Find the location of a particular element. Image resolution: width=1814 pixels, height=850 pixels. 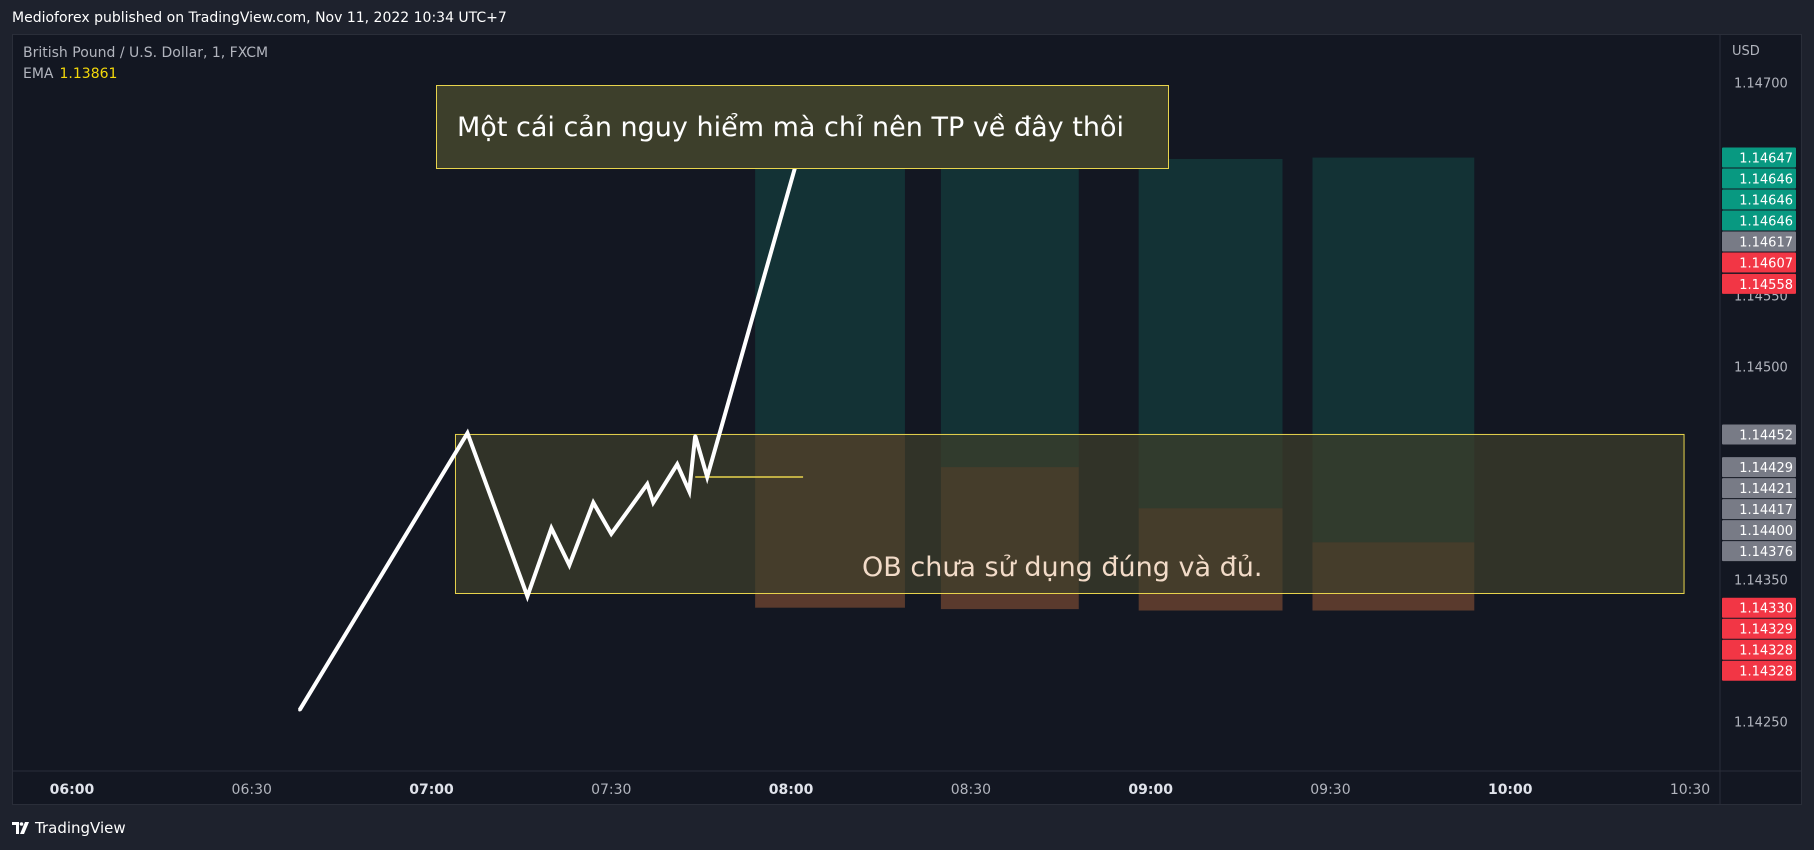

tradingview-logo-text: TradingView is located at coordinates (80, 828).